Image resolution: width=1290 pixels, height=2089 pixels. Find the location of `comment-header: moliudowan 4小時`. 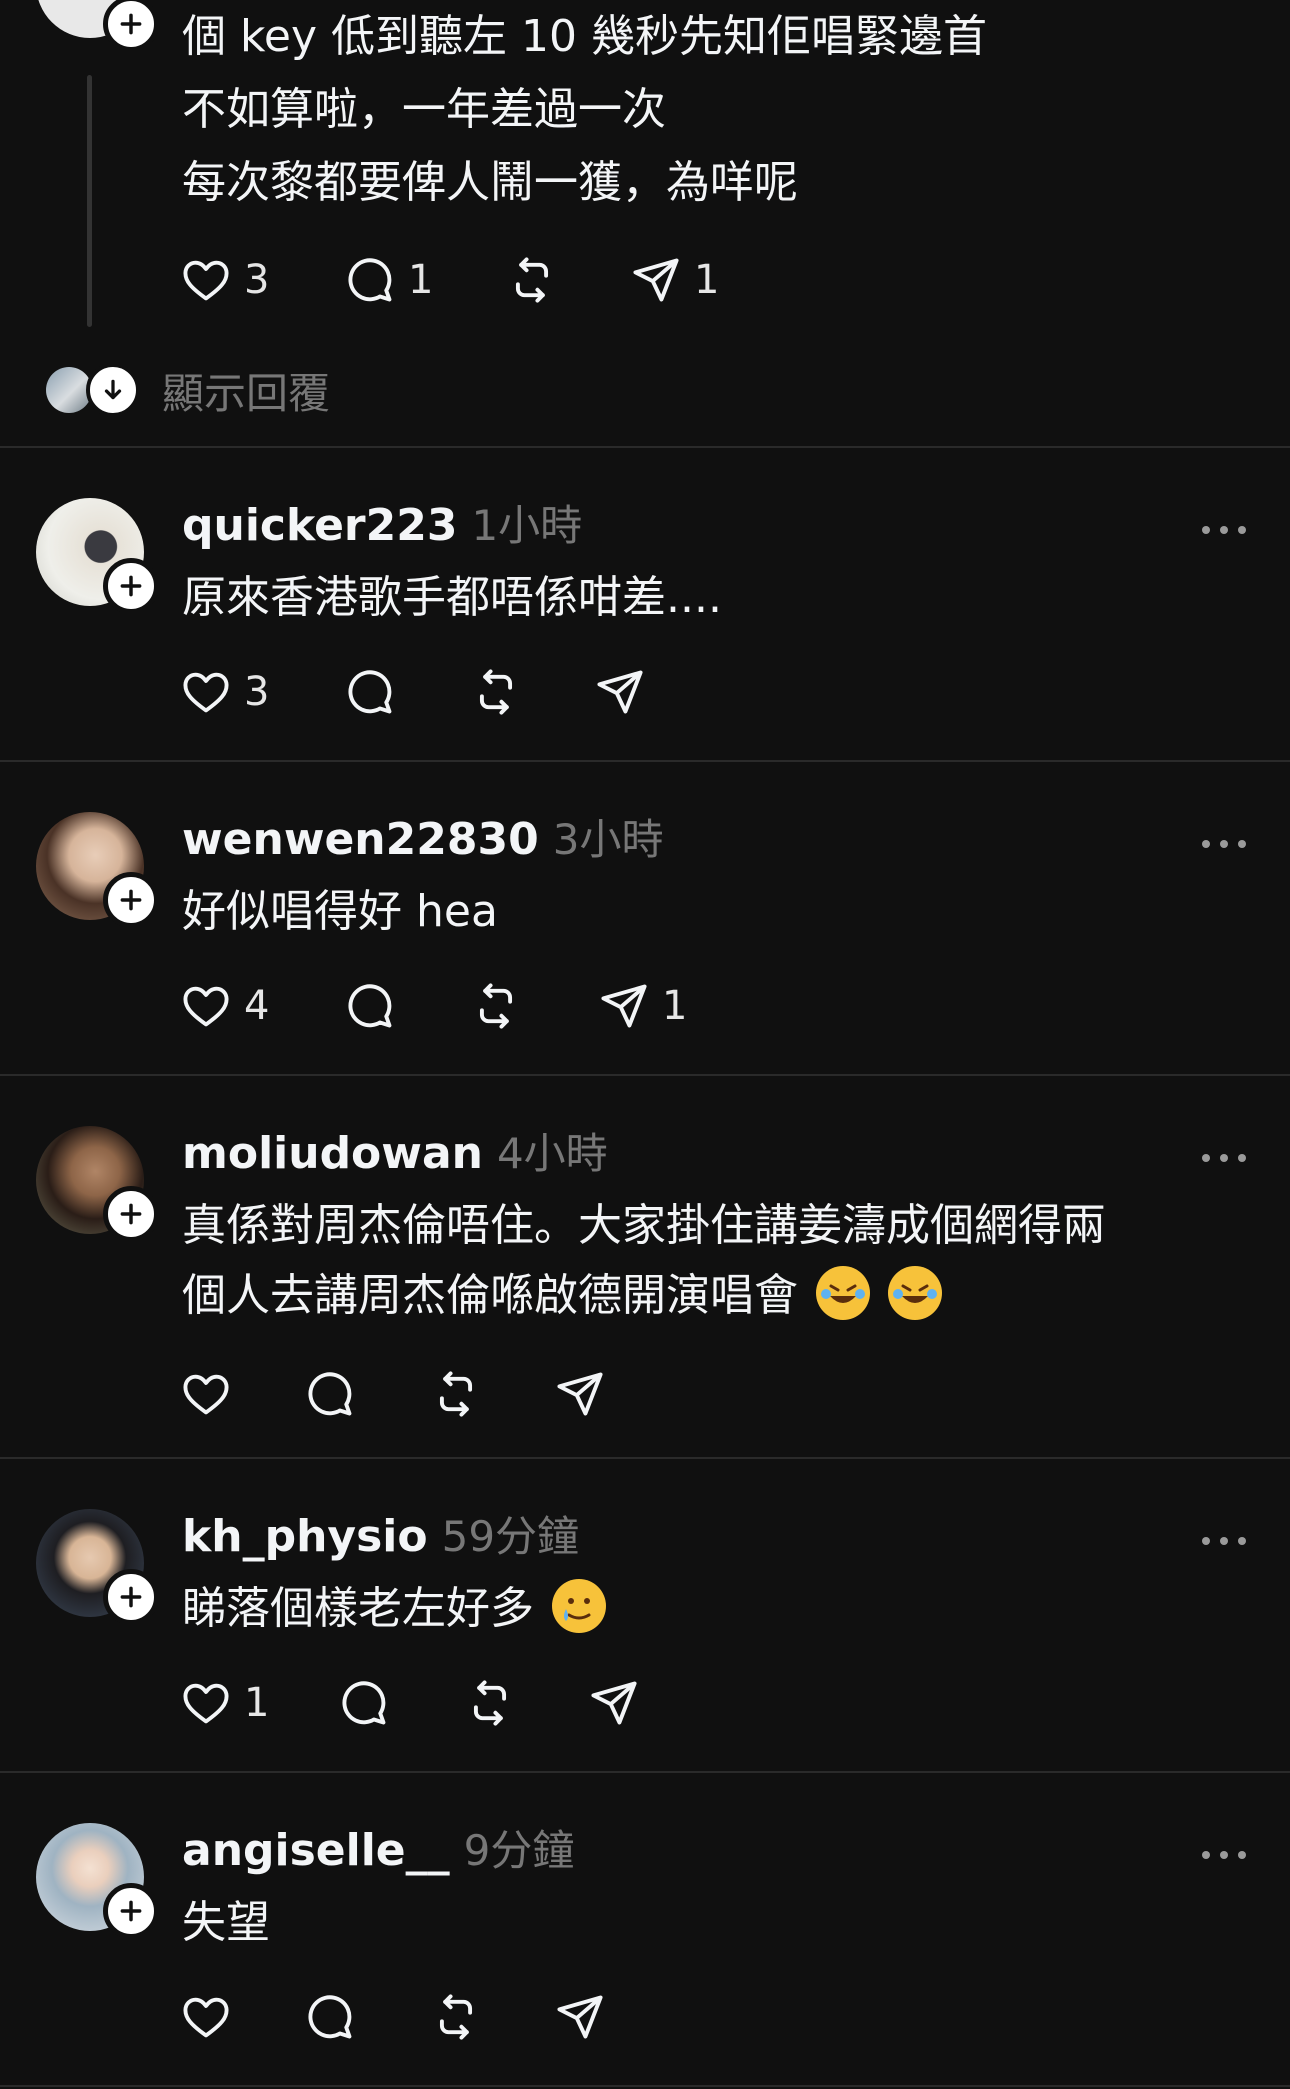

comment-header: moliudowan 4小時 is located at coordinates (395, 1150).